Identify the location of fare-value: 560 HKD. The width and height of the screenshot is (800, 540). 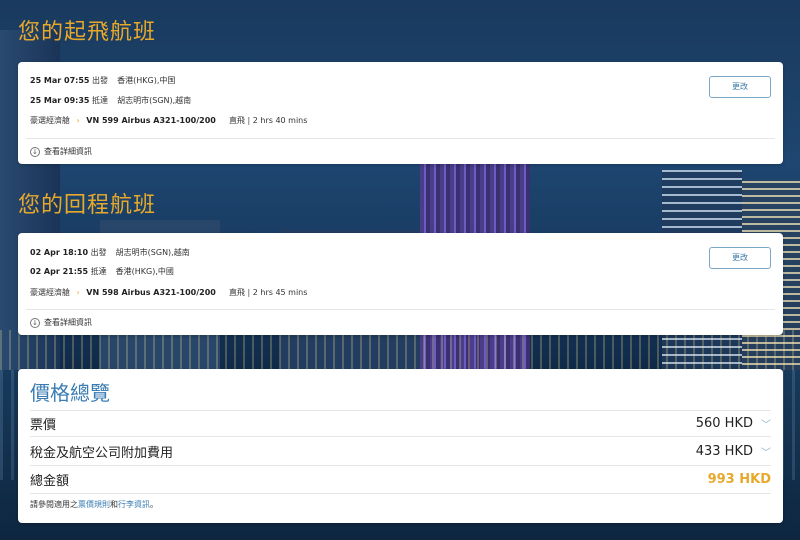
(724, 423).